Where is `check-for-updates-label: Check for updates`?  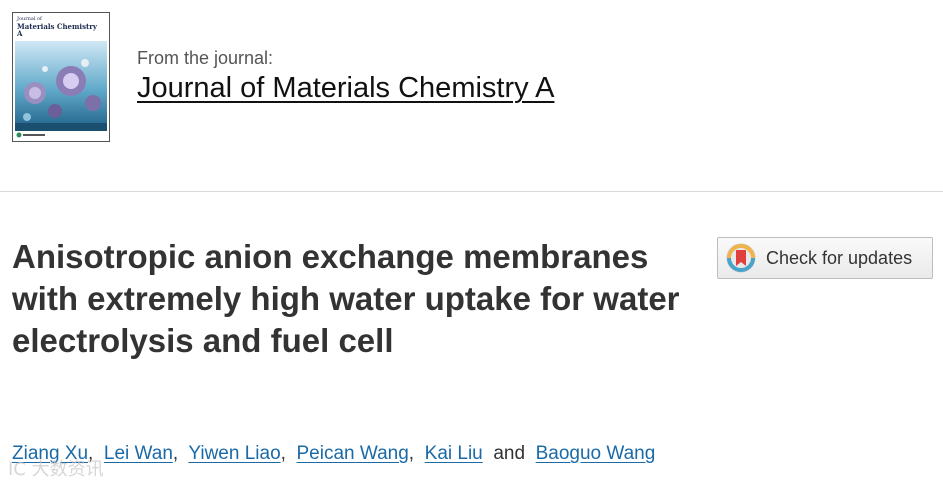
check-for-updates-label: Check for updates is located at coordinates (839, 257).